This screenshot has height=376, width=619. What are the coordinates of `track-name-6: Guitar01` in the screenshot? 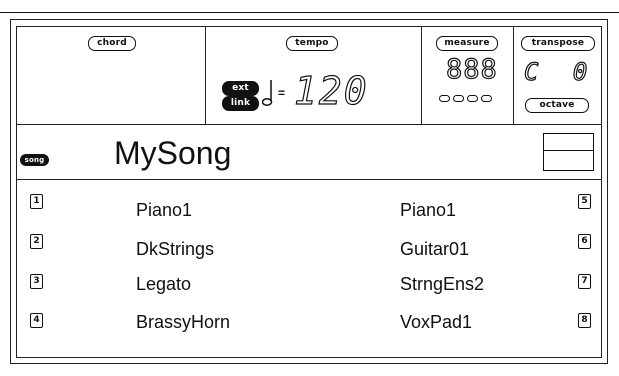 It's located at (434, 249).